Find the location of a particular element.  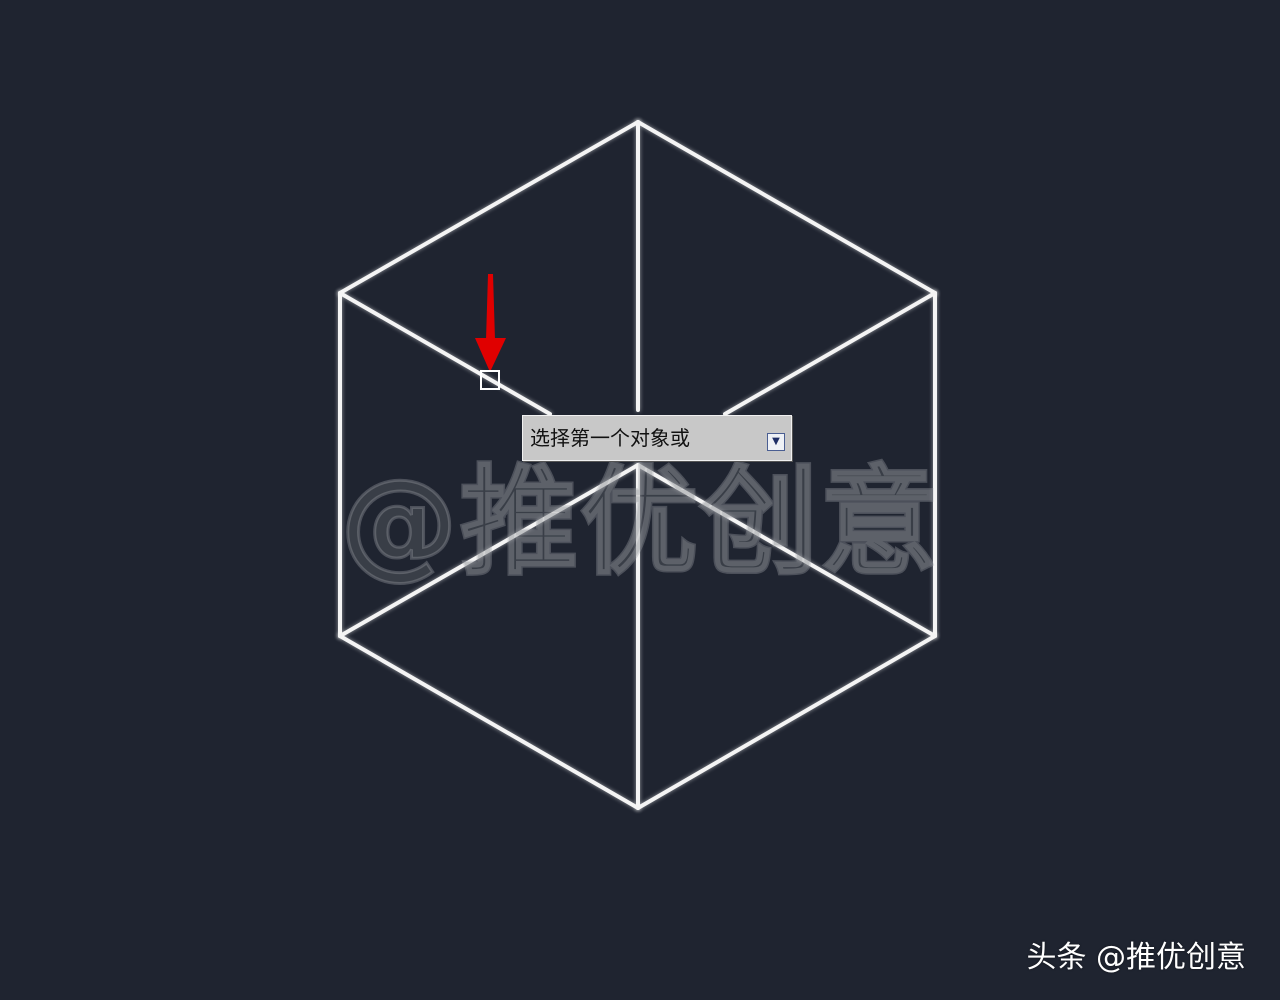

inner-line-upper-right is located at coordinates (830, 353).